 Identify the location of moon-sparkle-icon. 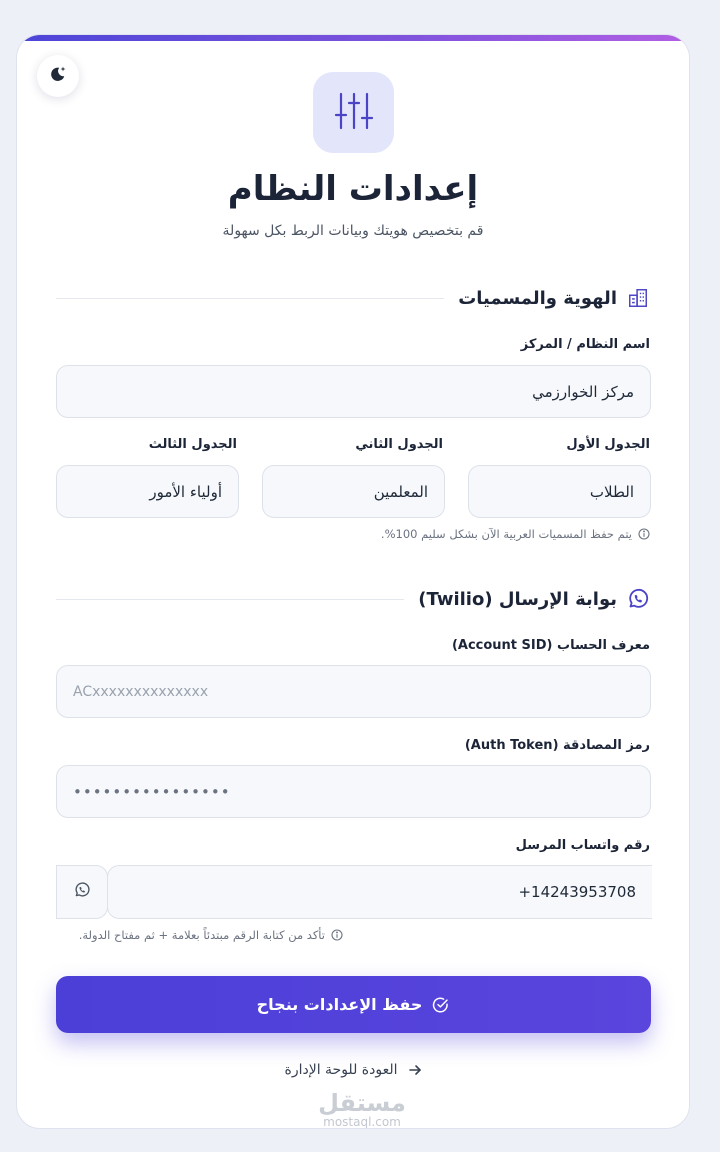
(58, 76).